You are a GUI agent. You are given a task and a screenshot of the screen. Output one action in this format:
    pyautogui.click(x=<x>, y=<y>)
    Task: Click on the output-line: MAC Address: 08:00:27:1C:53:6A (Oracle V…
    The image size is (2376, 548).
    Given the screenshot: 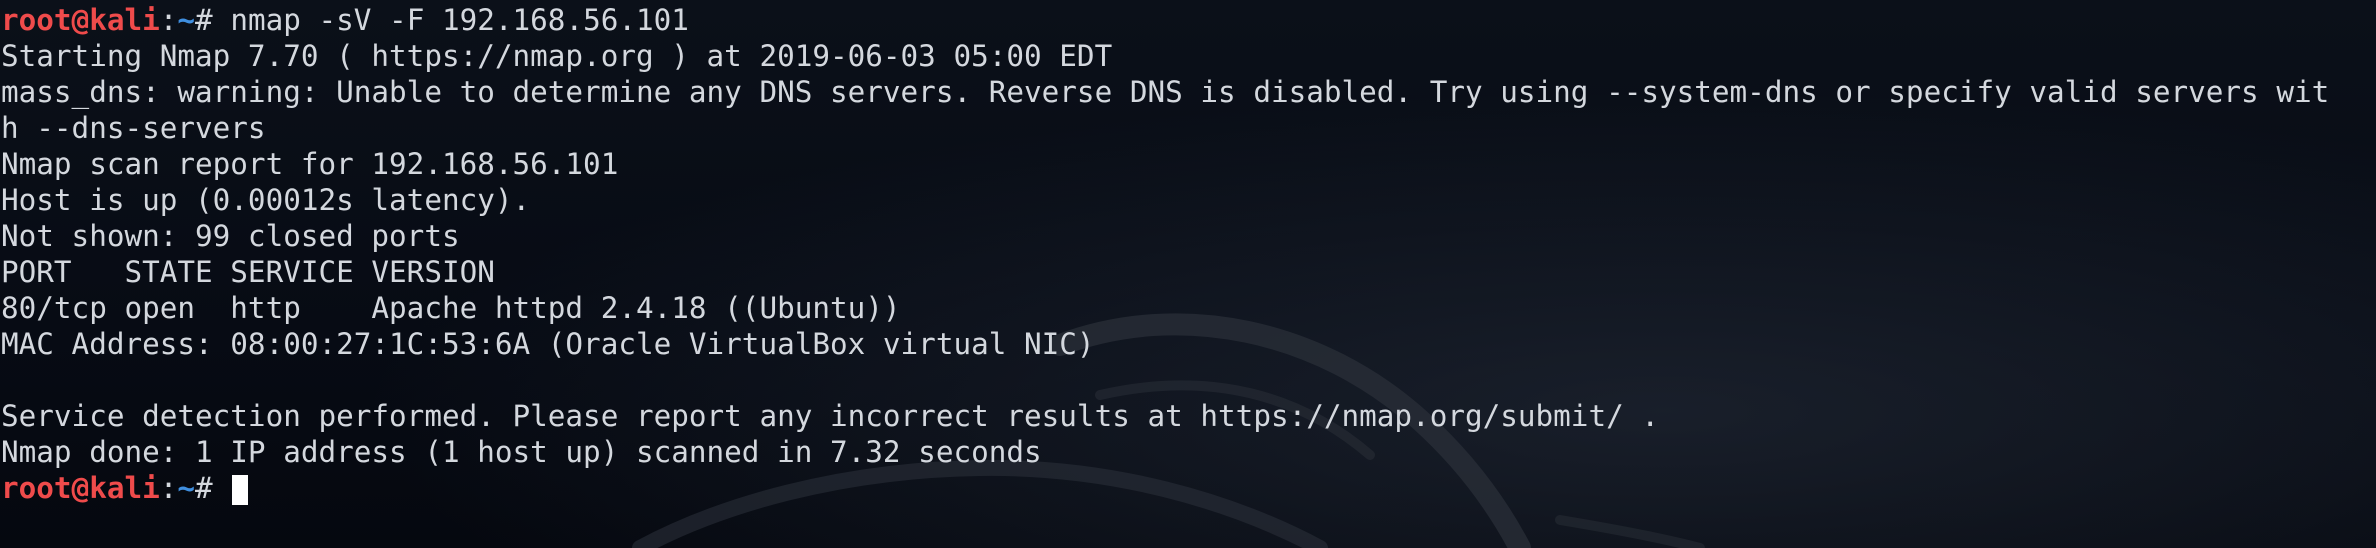 What is the action you would take?
    pyautogui.click(x=548, y=344)
    